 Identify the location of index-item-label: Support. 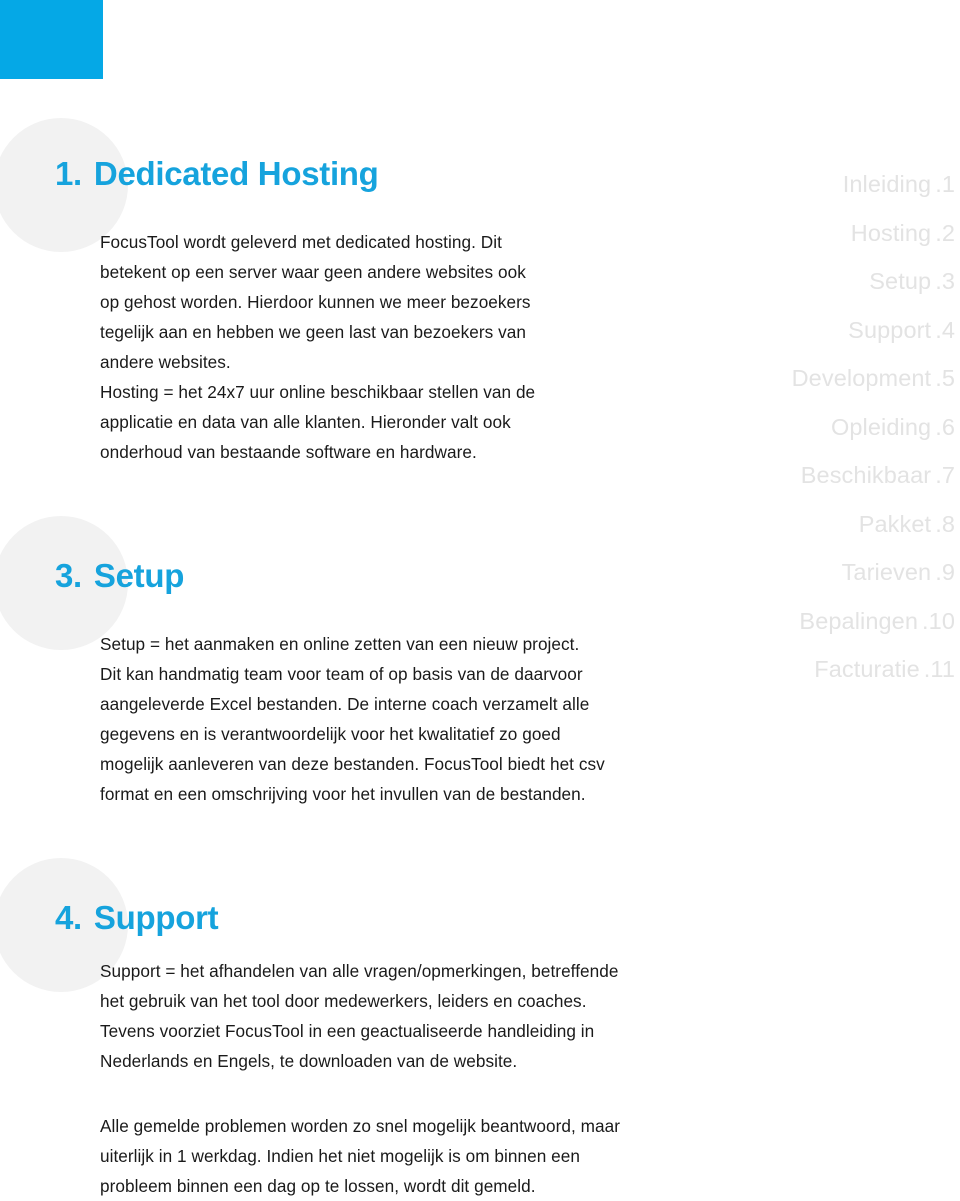
(890, 329).